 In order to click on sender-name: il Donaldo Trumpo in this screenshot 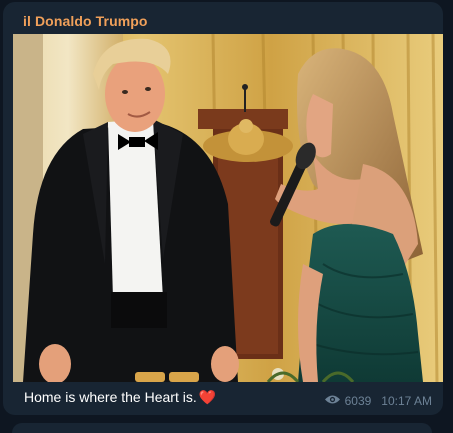, I will do `click(85, 21)`.